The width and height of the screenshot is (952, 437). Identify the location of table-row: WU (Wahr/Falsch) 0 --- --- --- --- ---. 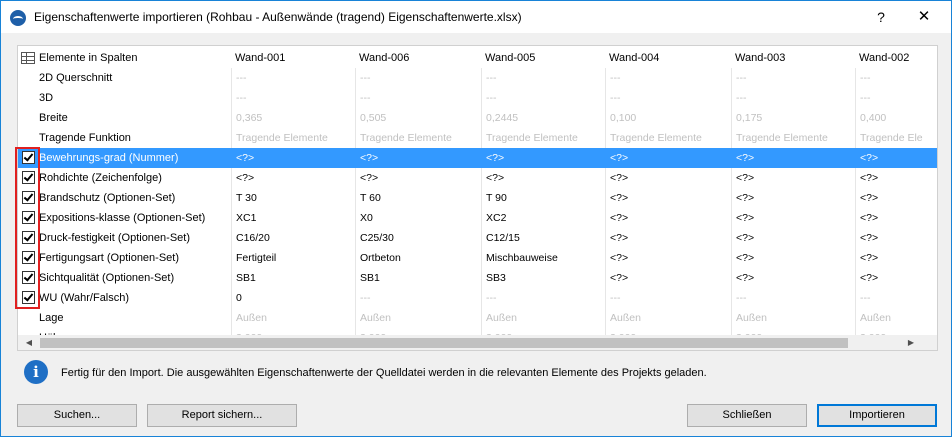
(477, 298).